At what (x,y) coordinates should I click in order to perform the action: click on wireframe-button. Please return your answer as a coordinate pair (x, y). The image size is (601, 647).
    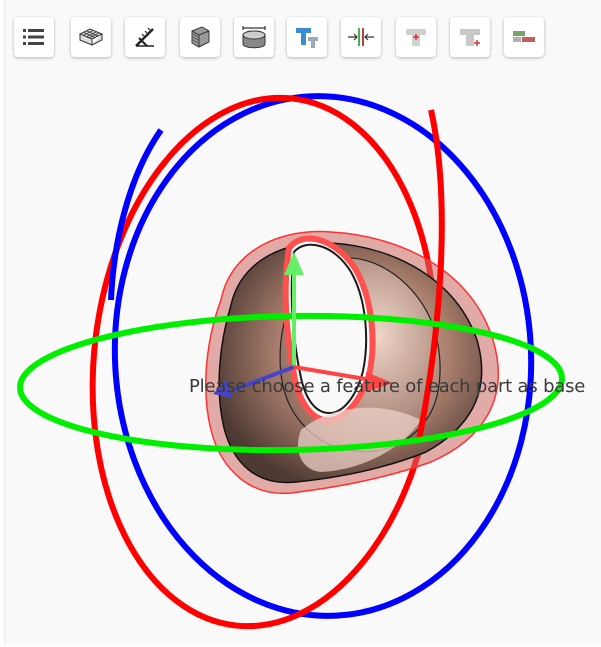
    Looking at the image, I should click on (91, 37).